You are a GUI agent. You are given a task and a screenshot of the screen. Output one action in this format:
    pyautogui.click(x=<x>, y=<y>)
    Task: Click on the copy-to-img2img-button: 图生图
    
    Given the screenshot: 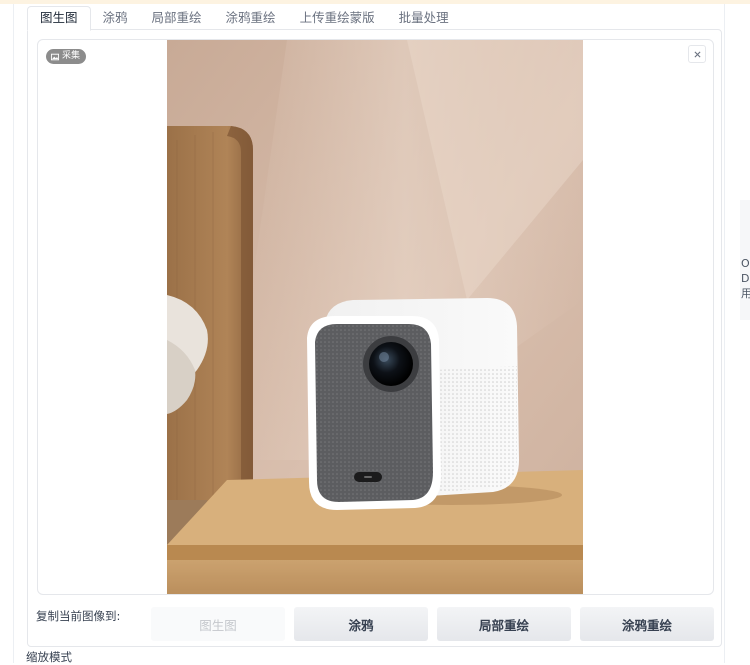 What is the action you would take?
    pyautogui.click(x=218, y=624)
    